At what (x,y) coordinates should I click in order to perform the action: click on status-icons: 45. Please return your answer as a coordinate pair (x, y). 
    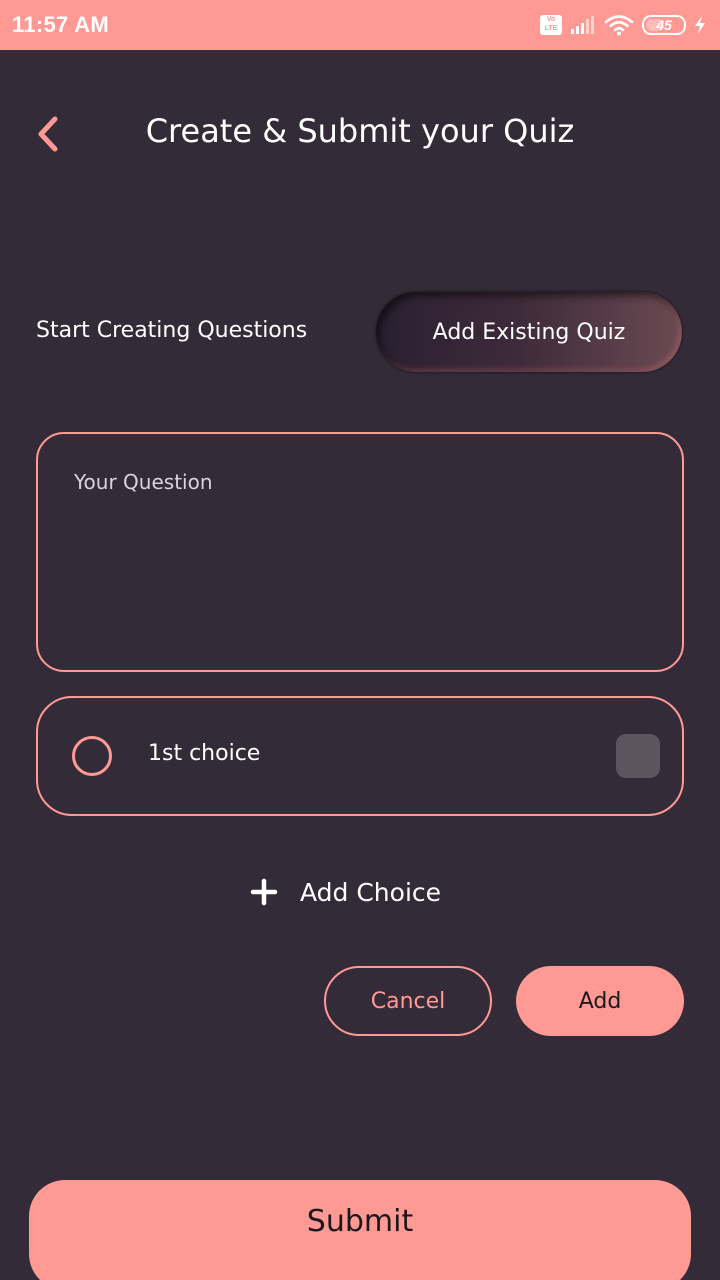
    Looking at the image, I should click on (623, 25).